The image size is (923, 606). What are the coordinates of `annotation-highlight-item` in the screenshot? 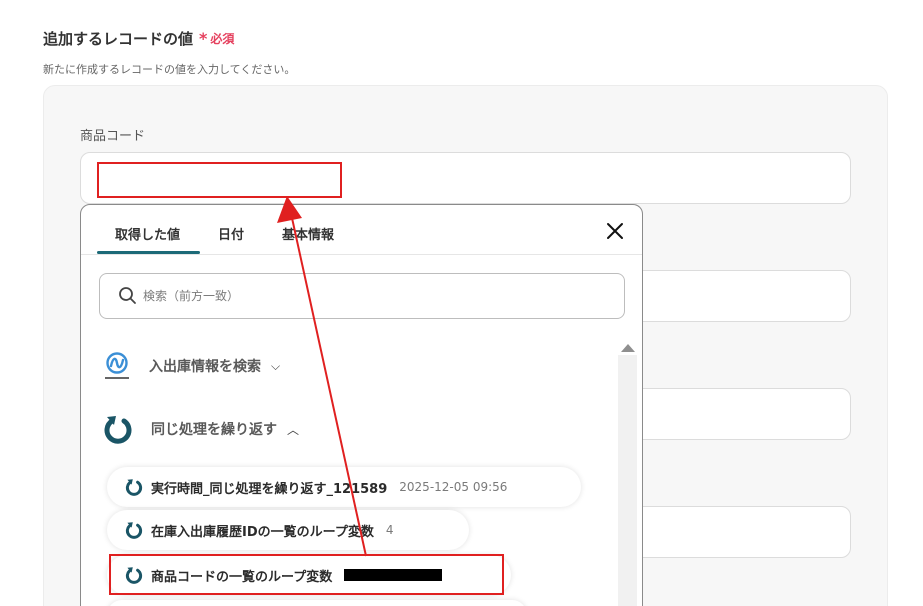 It's located at (306, 574).